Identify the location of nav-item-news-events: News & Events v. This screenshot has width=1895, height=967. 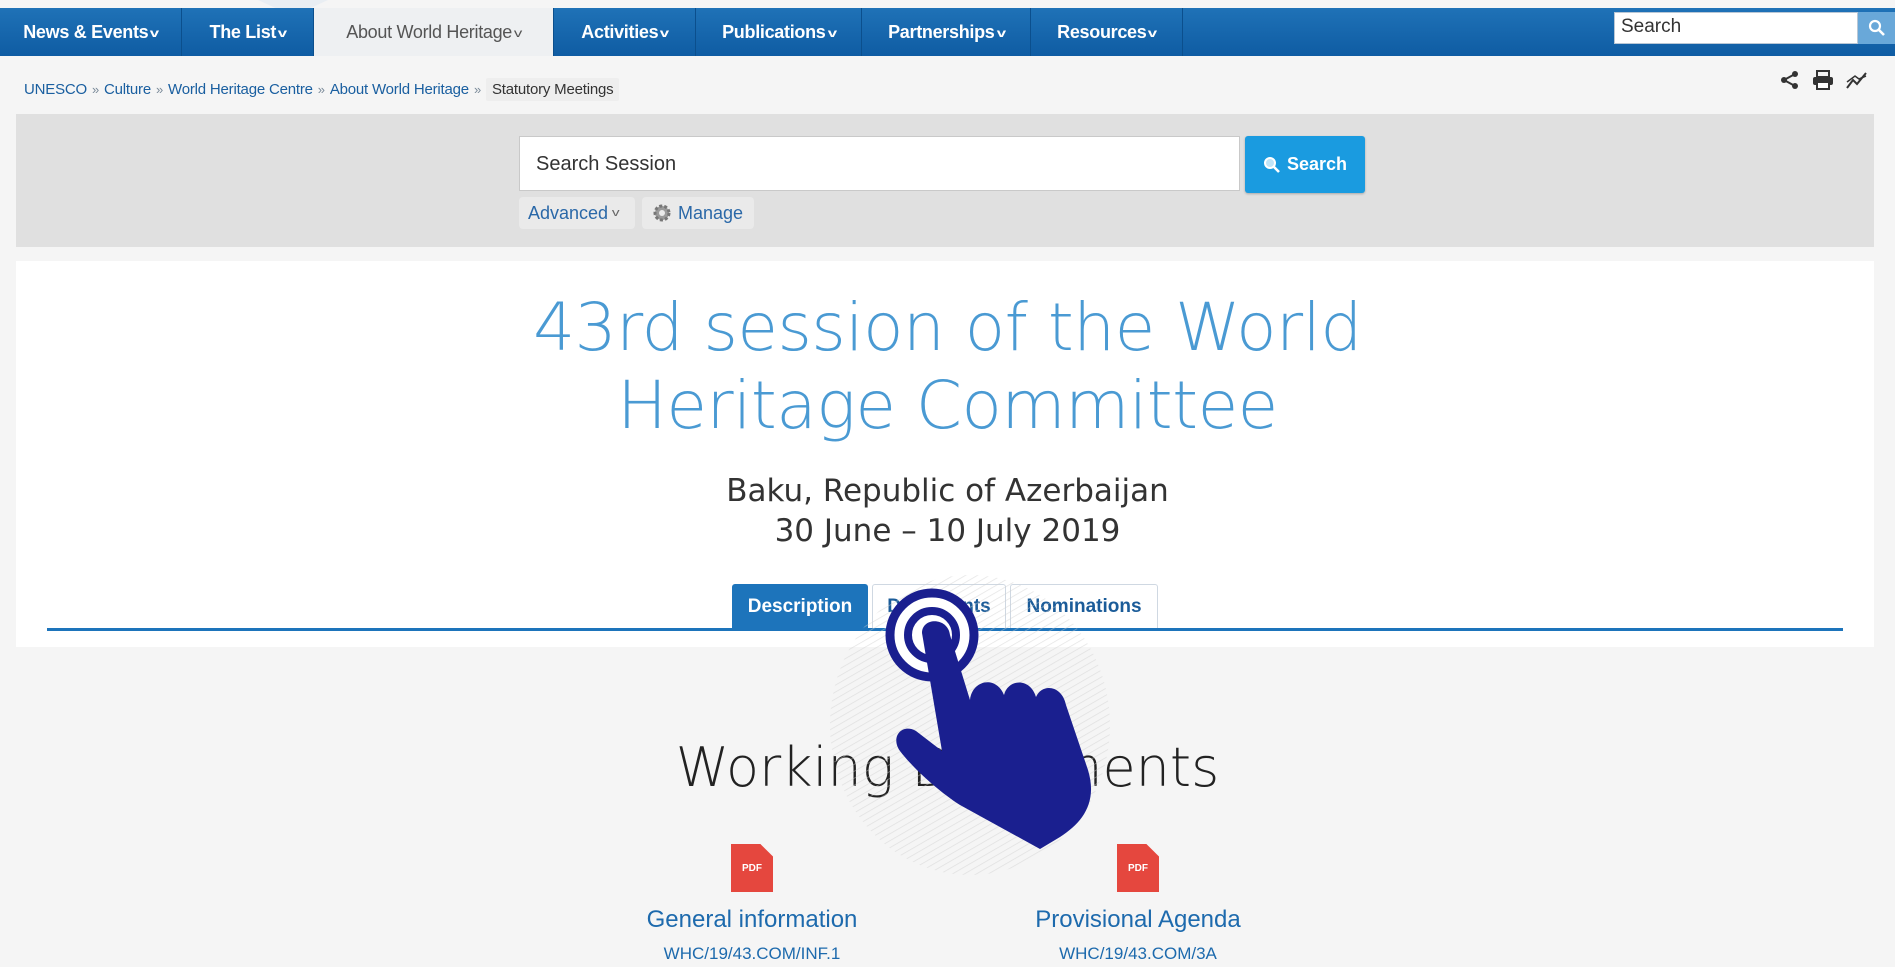
(91, 32).